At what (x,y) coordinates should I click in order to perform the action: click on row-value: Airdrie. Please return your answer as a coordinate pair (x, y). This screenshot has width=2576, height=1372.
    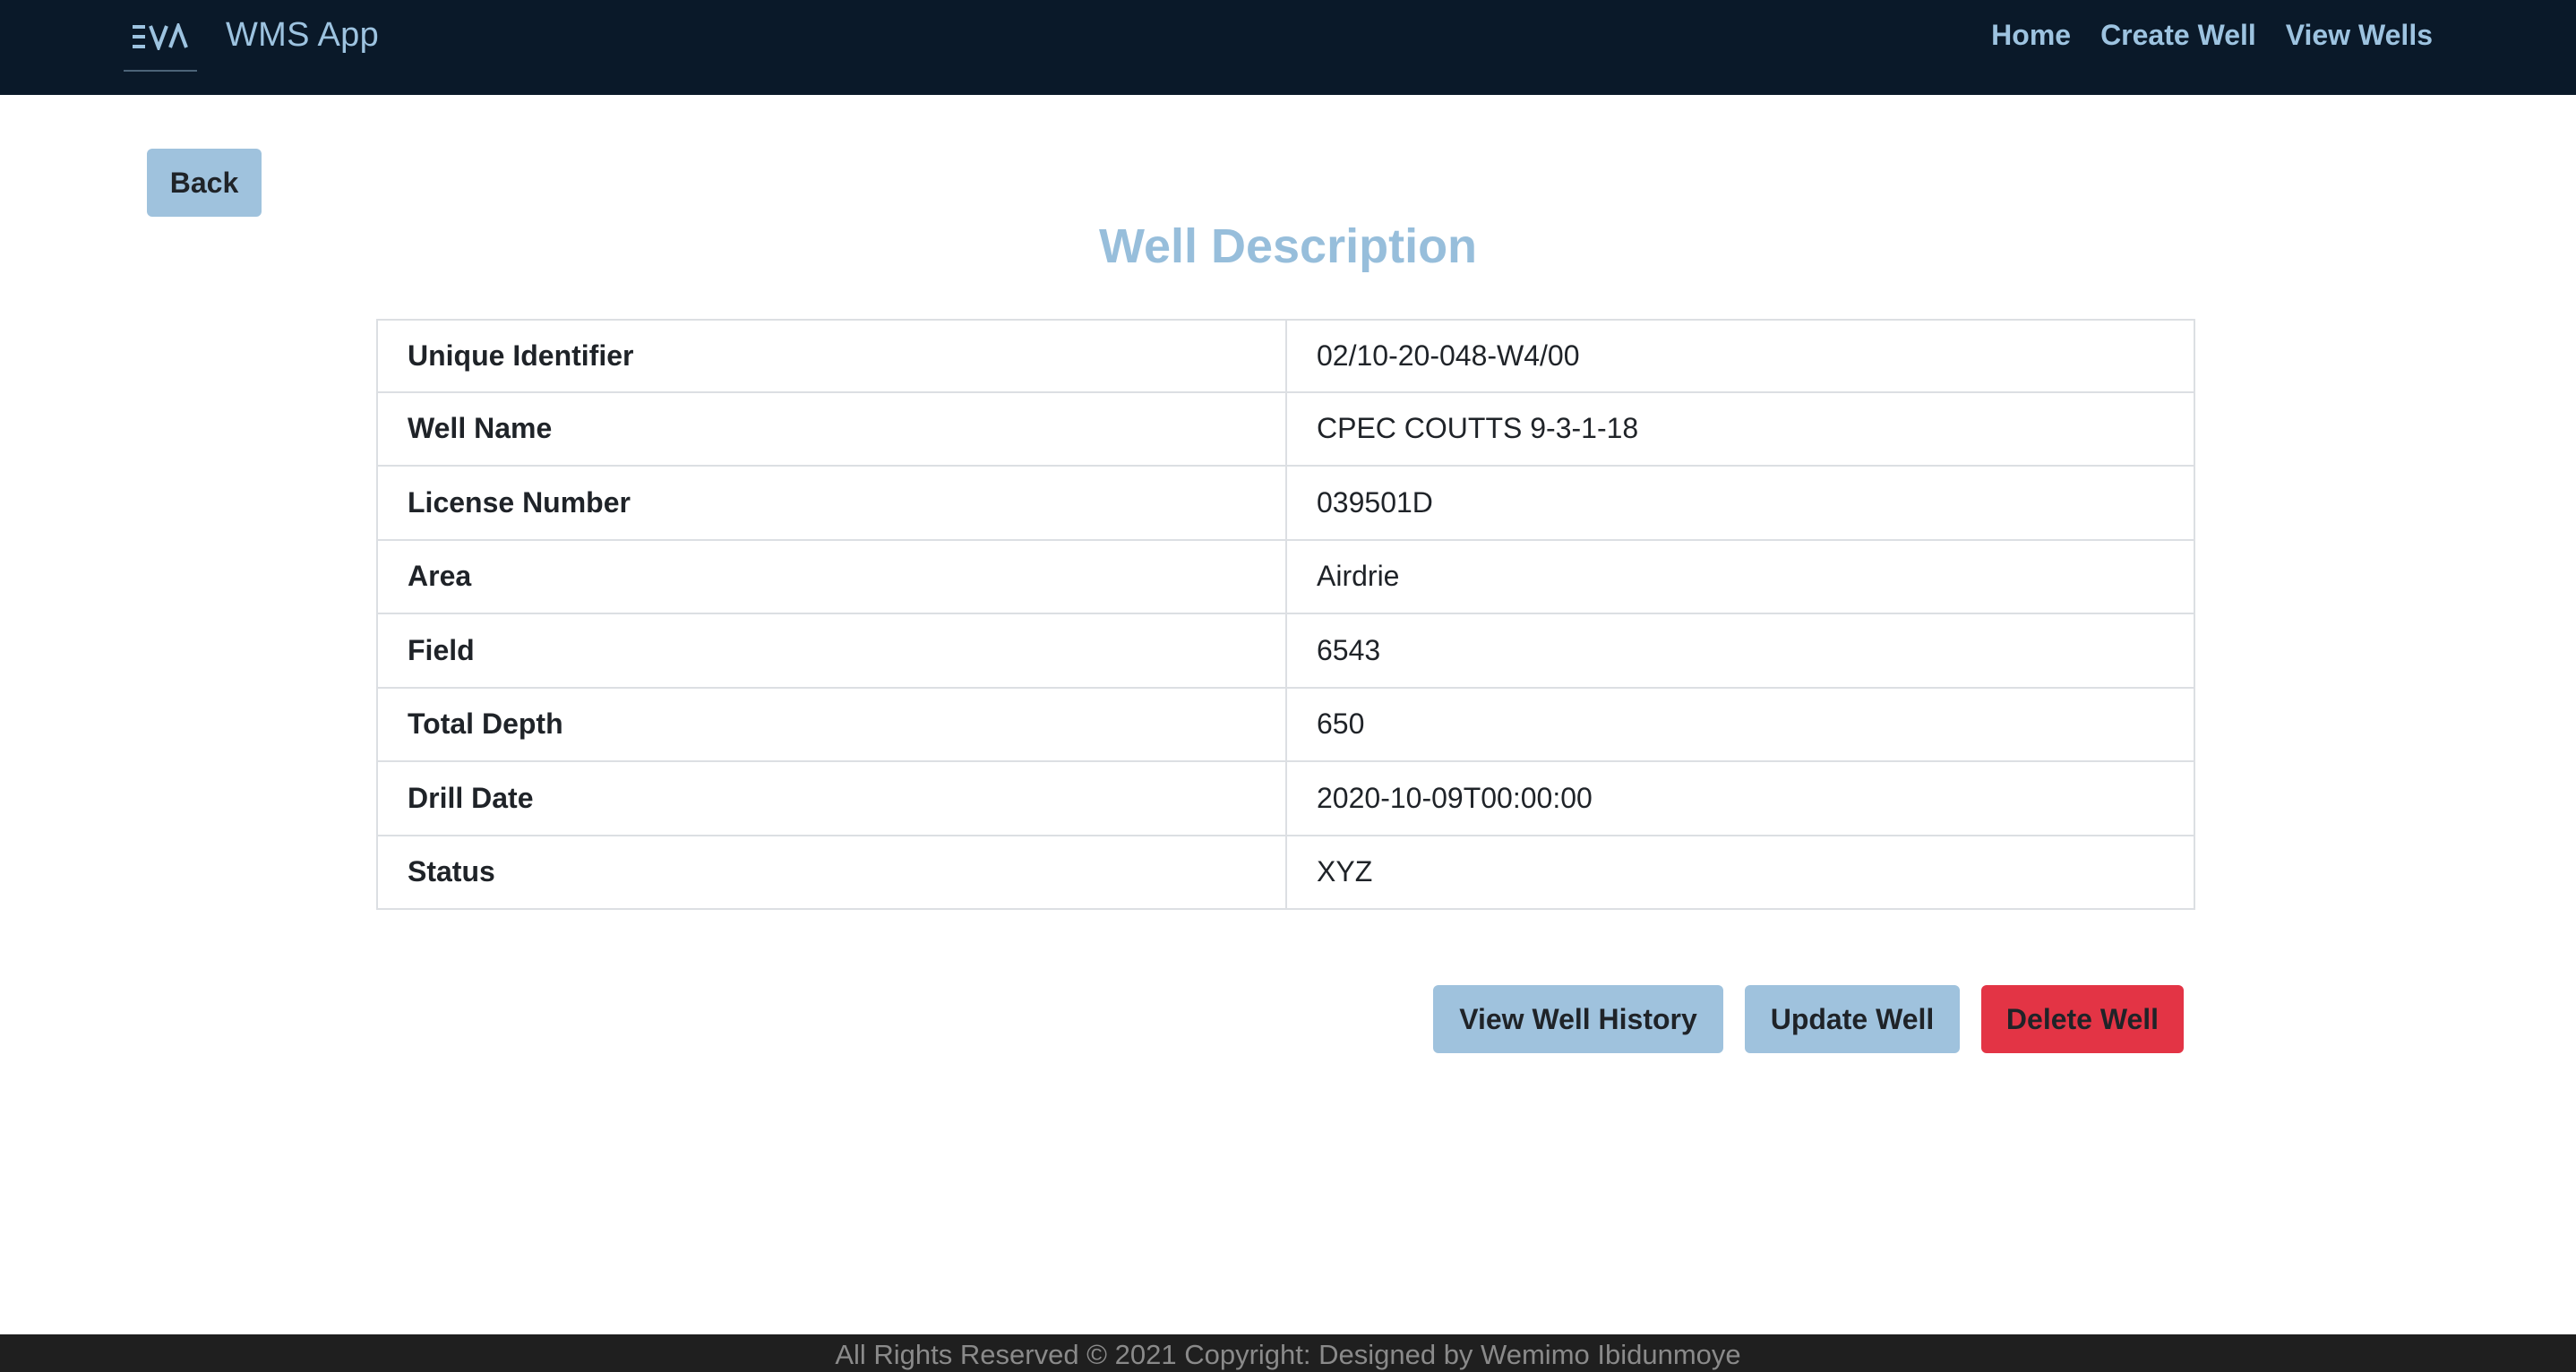
    Looking at the image, I should click on (1740, 577).